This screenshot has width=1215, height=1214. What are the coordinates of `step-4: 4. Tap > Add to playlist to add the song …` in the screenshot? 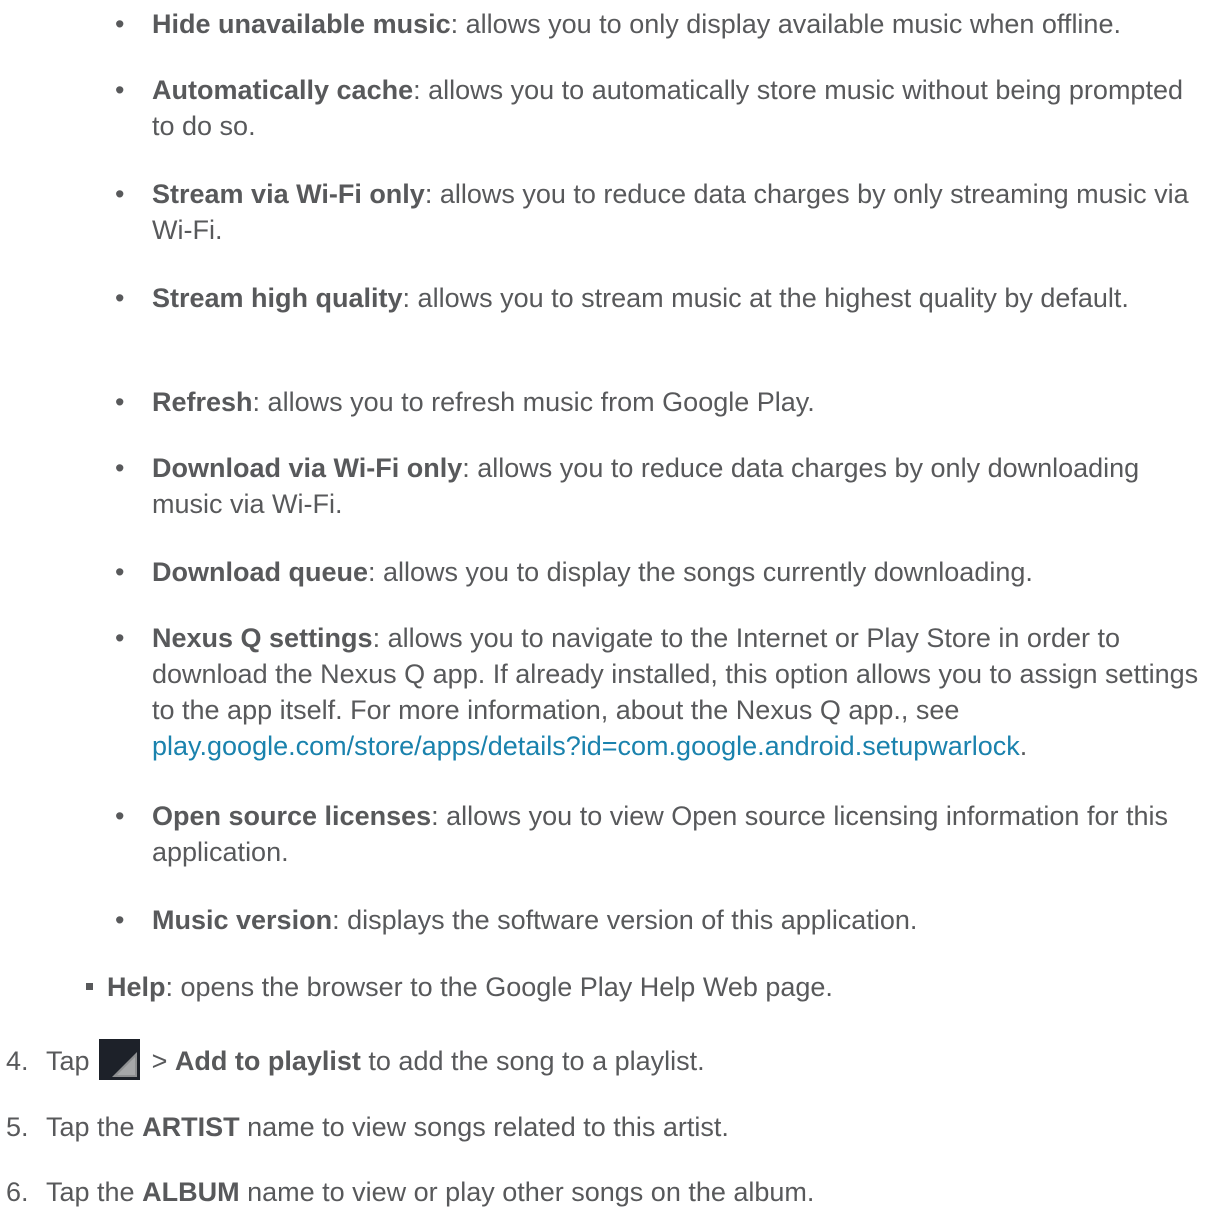 It's located at (606, 1059).